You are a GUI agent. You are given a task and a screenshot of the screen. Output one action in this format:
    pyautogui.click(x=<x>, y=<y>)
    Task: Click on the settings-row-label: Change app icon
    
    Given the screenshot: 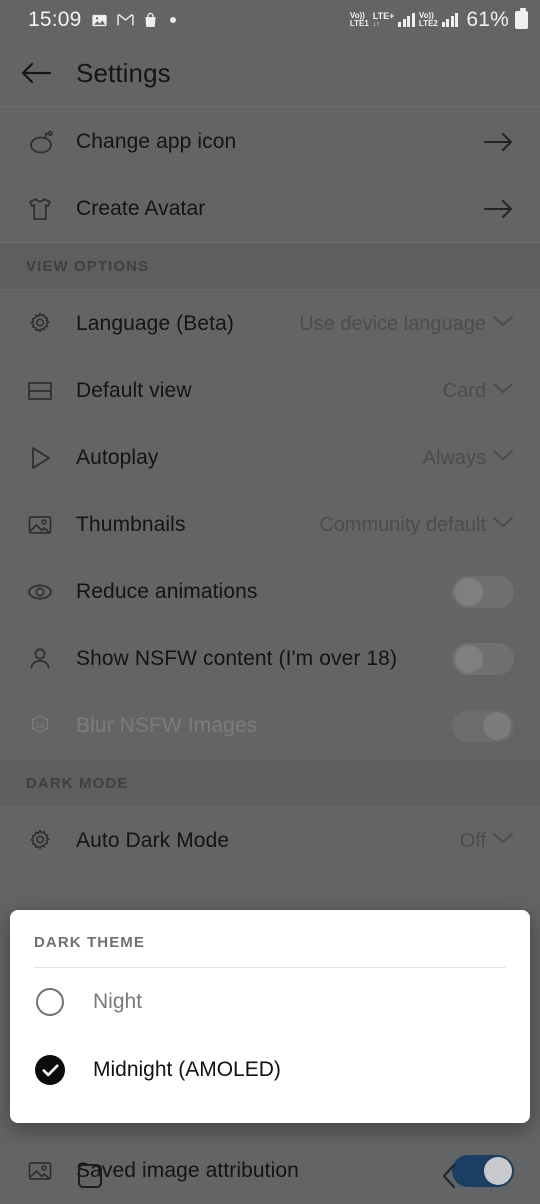 What is the action you would take?
    pyautogui.click(x=156, y=141)
    